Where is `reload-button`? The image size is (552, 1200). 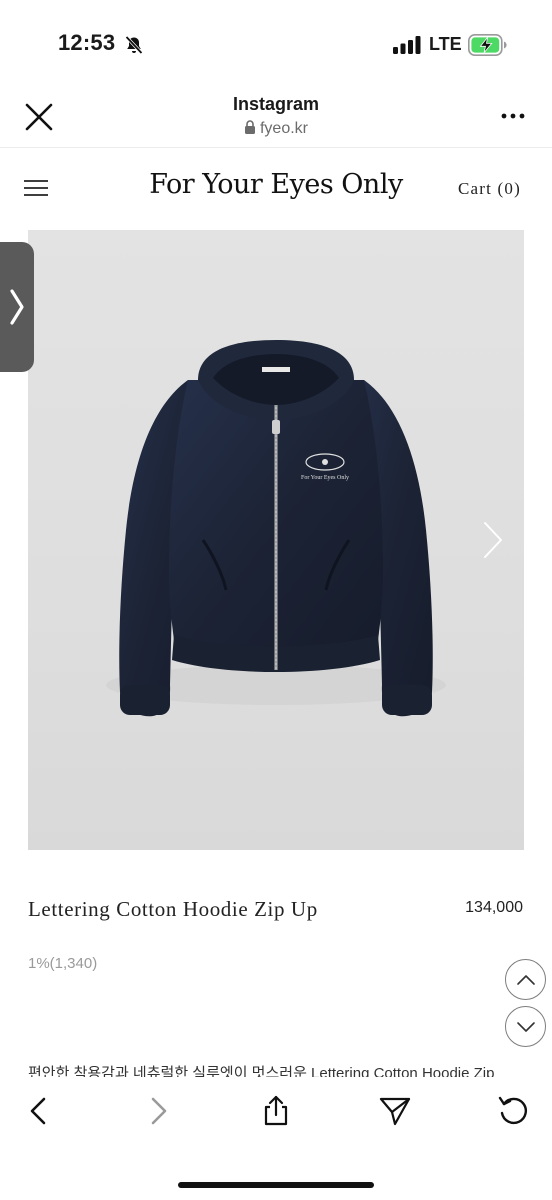
reload-button is located at coordinates (513, 1111).